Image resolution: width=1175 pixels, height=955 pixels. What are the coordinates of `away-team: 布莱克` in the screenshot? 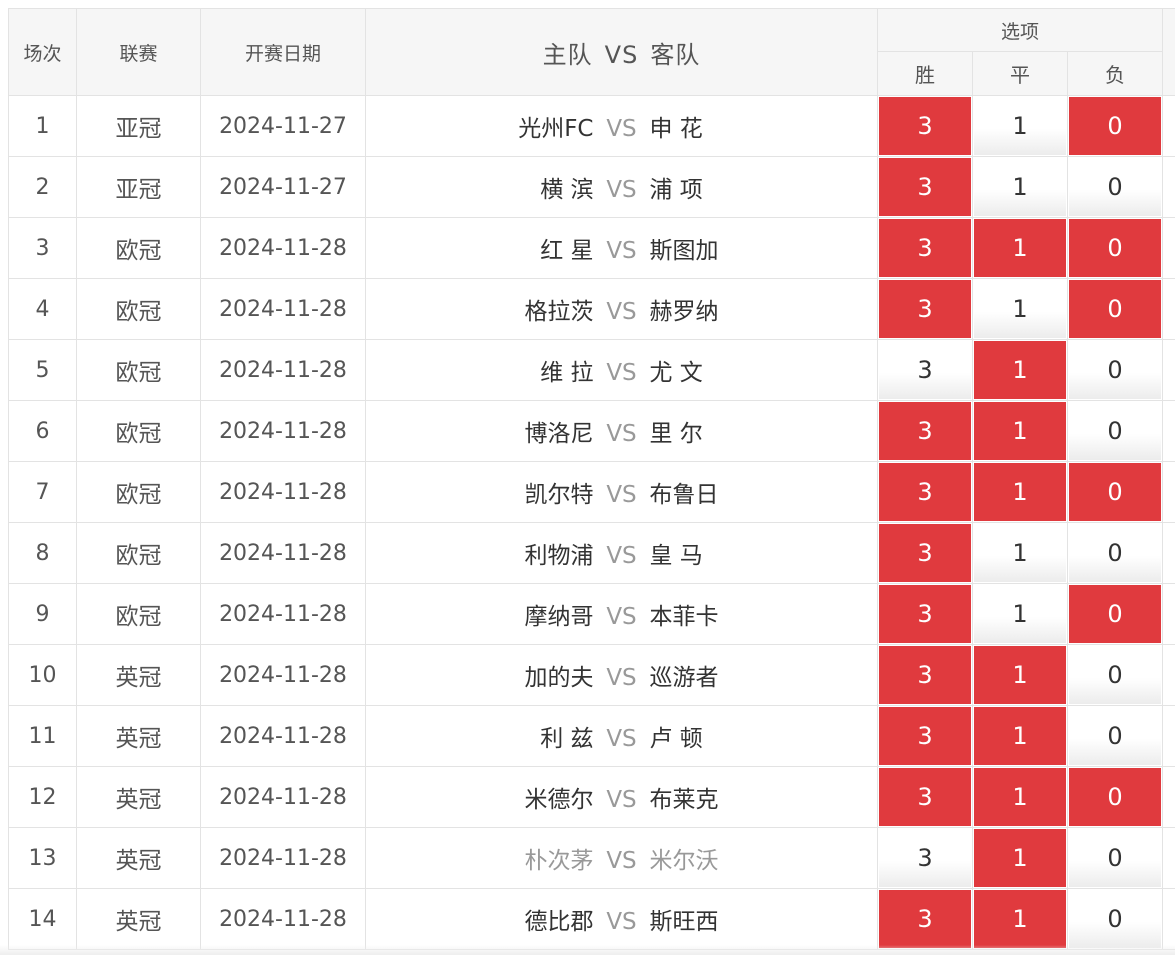 It's located at (684, 800).